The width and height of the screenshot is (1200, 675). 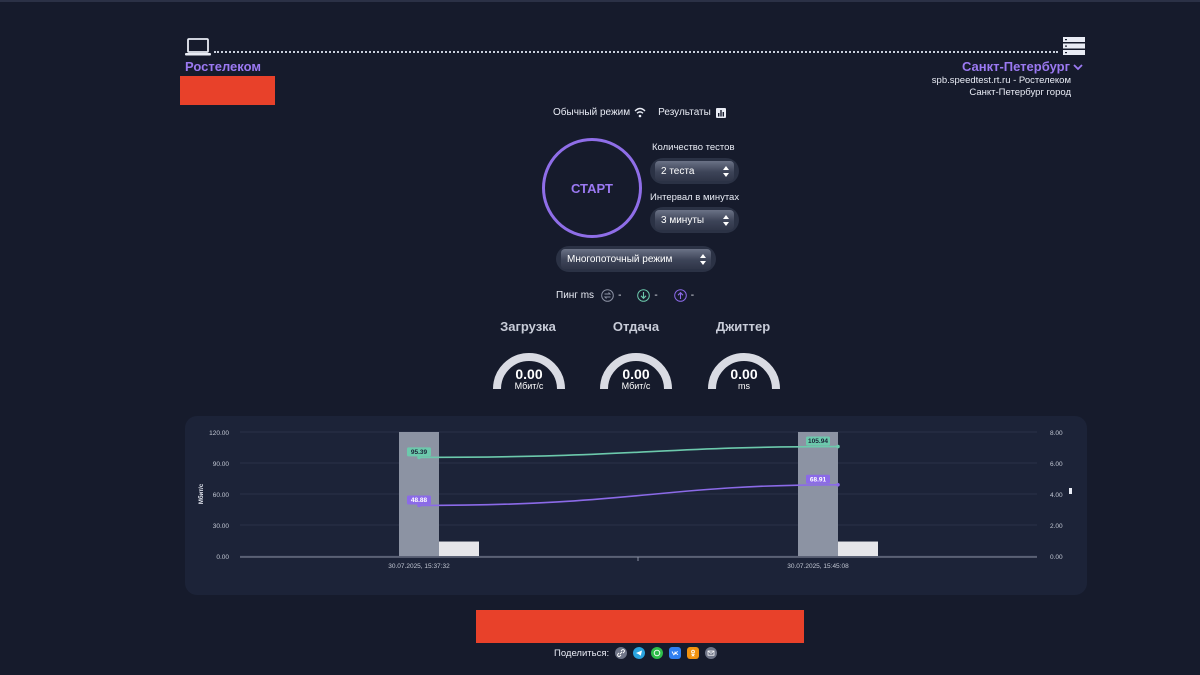 What do you see at coordinates (743, 326) in the screenshot?
I see `jitter-title: Джиттер` at bounding box center [743, 326].